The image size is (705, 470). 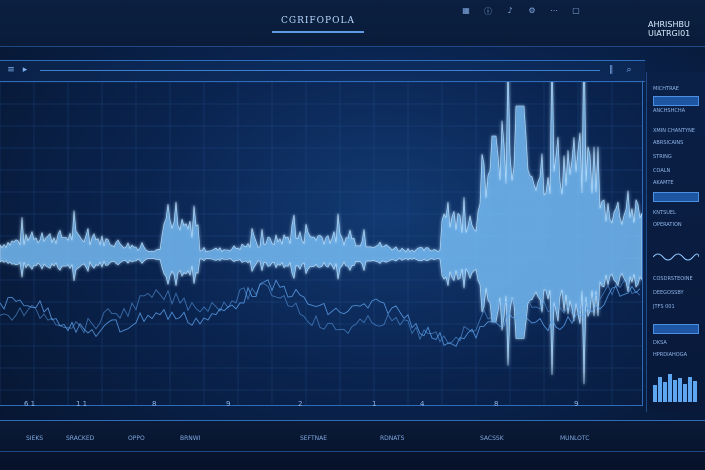 What do you see at coordinates (82, 404) in the screenshot?
I see `x-tick: 1 1` at bounding box center [82, 404].